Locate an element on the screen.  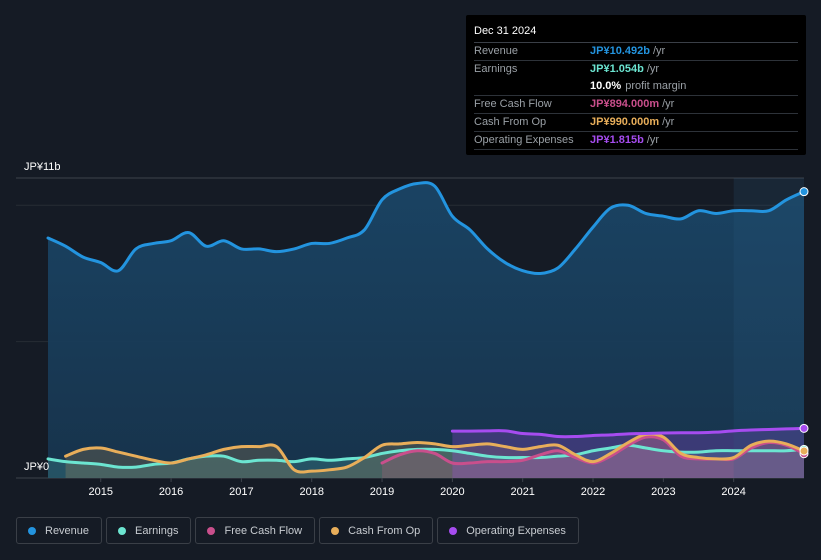
tooltip-row: Earnings JP¥1.054b/yr is located at coordinates (636, 69).